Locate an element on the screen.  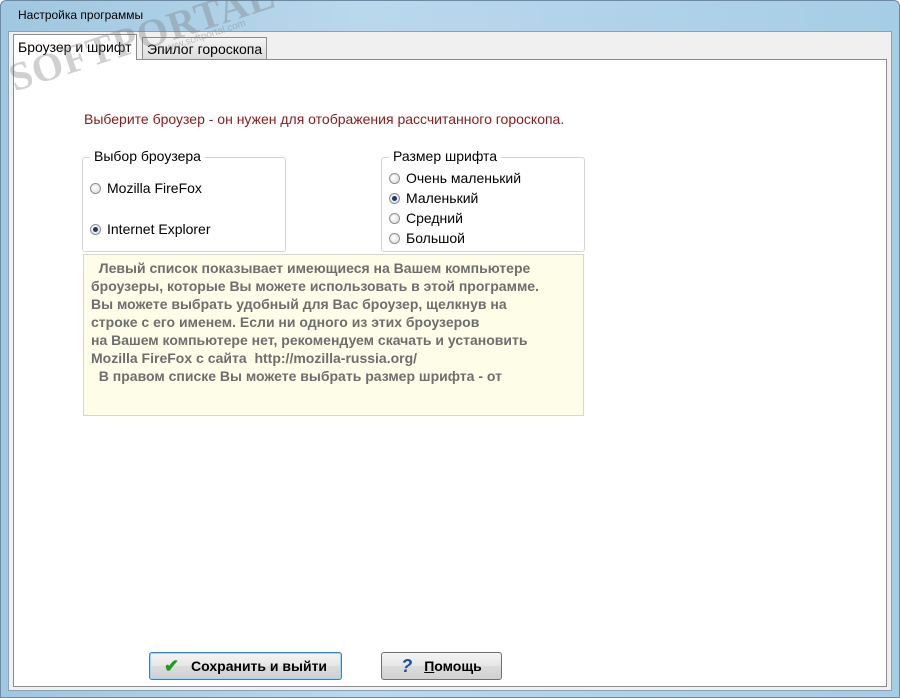
radio-font-very-small: Очень маленький is located at coordinates (455, 178).